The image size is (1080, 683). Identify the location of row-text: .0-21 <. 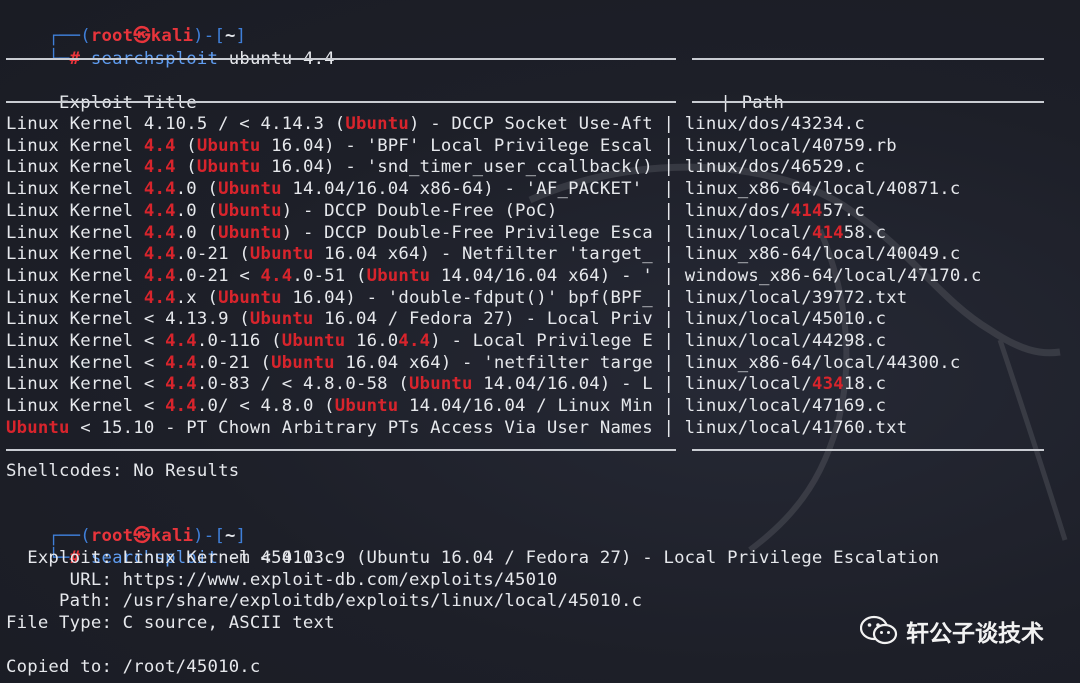
(218, 275).